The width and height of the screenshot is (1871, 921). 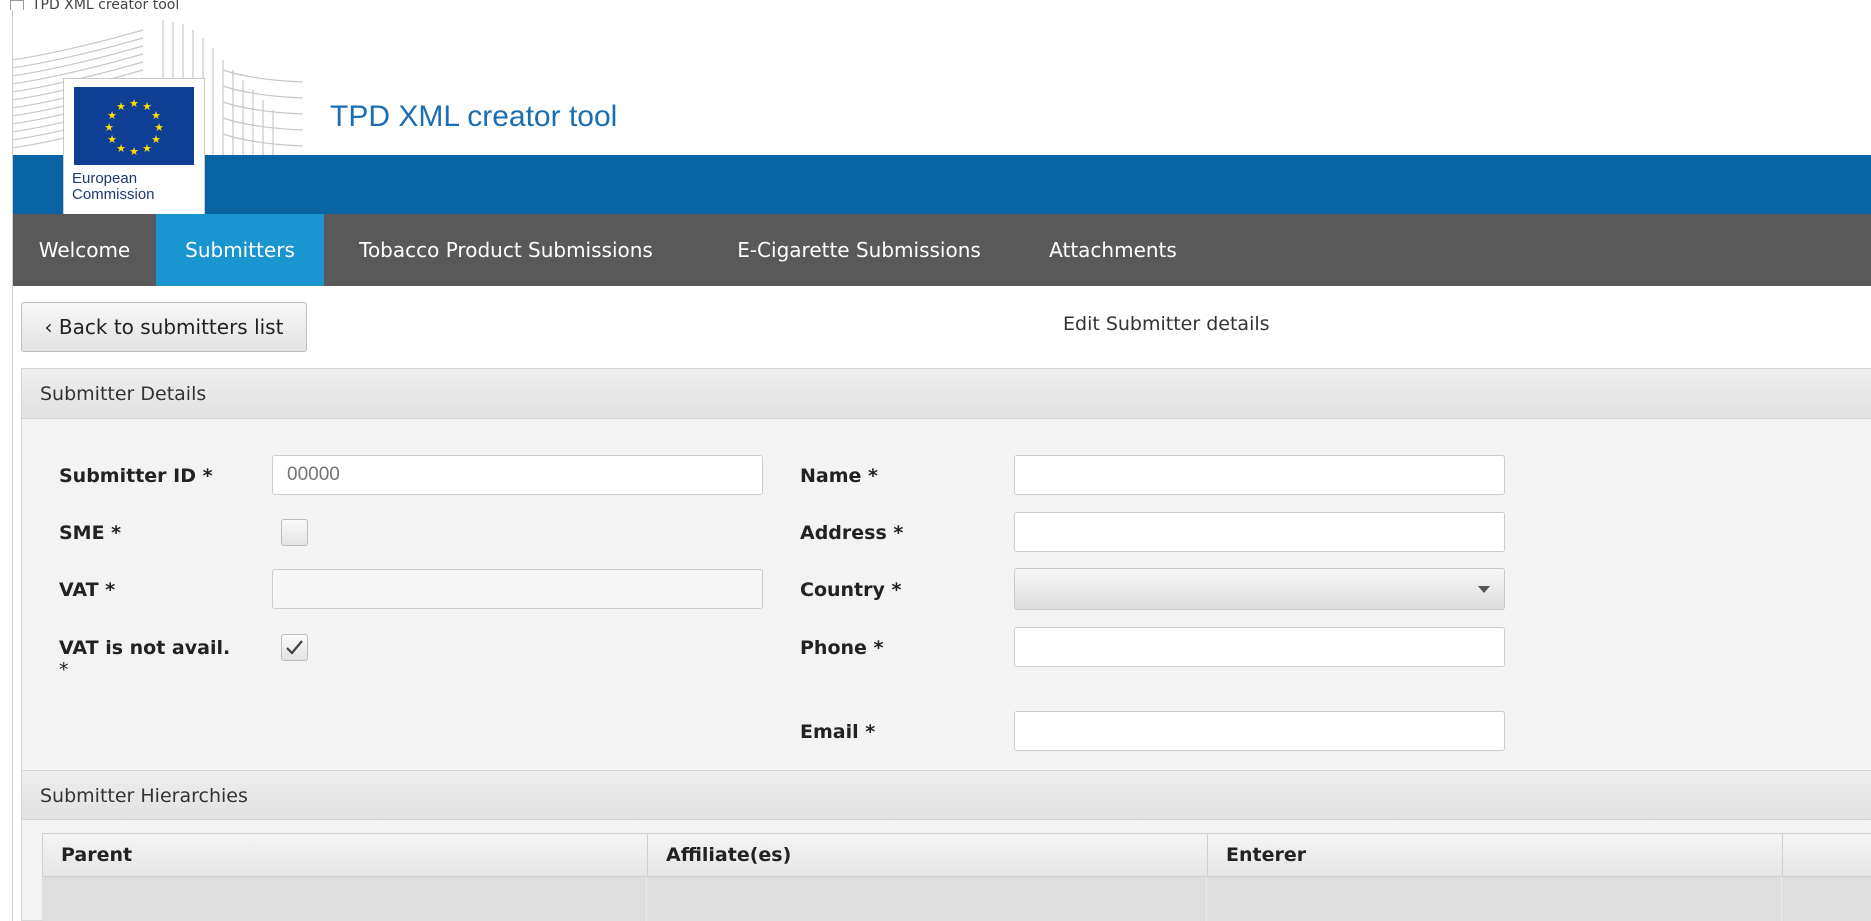 I want to click on country-label: Country *, so click(x=851, y=590).